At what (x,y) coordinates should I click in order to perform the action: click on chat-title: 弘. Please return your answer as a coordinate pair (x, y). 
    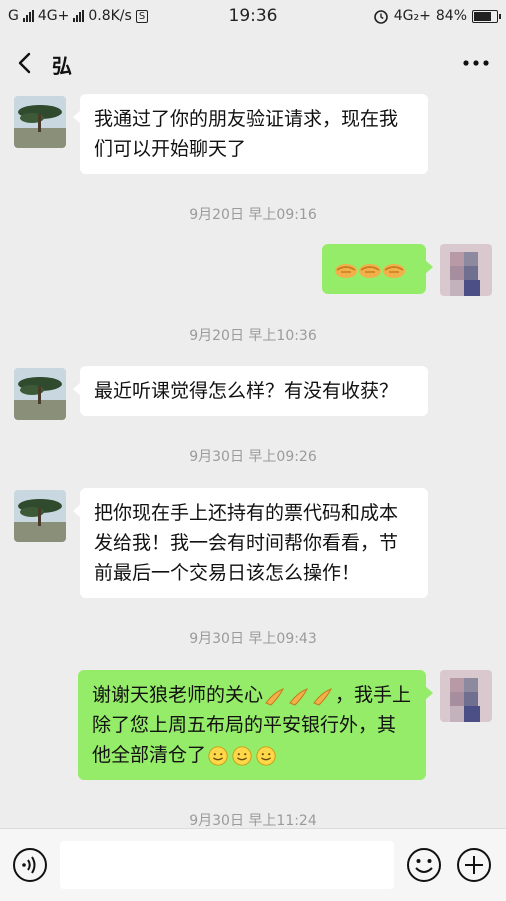
    Looking at the image, I should click on (62, 66).